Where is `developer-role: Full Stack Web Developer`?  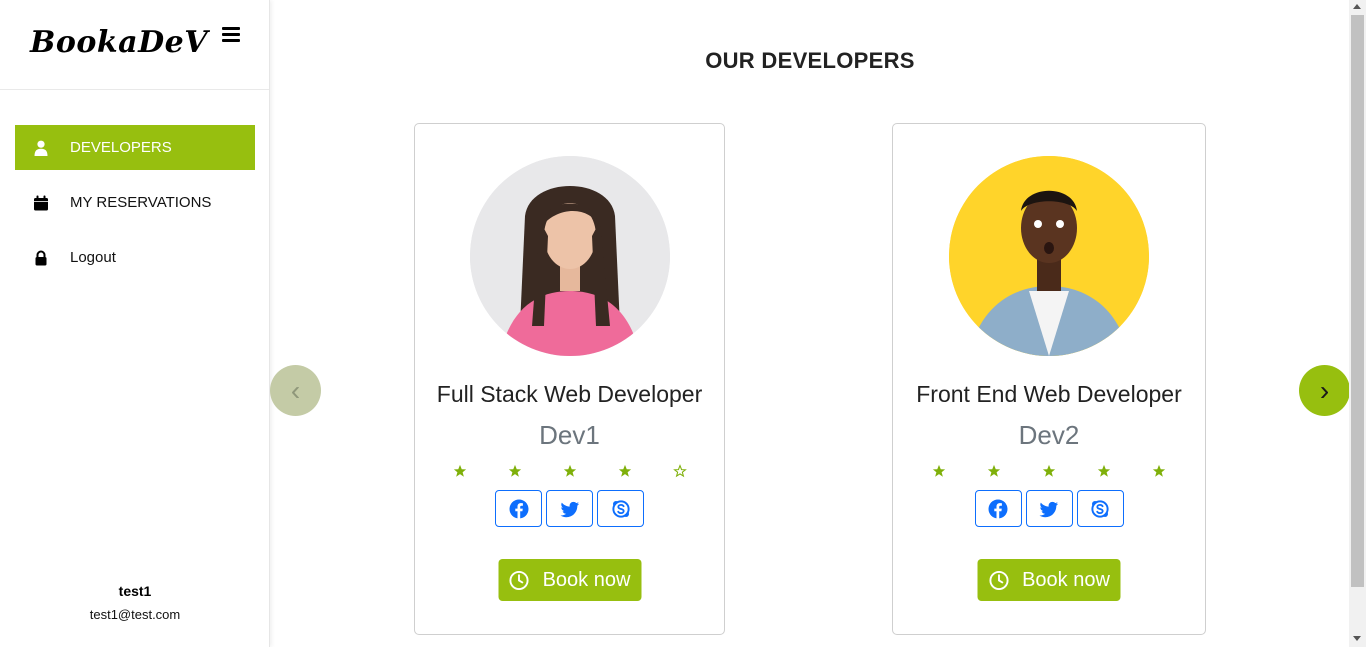
developer-role: Full Stack Web Developer is located at coordinates (569, 394).